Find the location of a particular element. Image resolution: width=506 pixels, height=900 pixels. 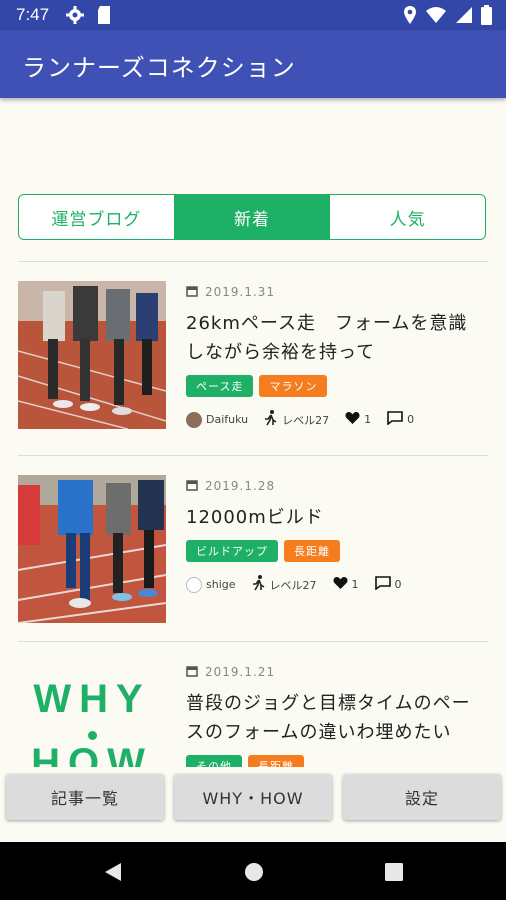

article-title: 12000mビルド is located at coordinates (255, 517).